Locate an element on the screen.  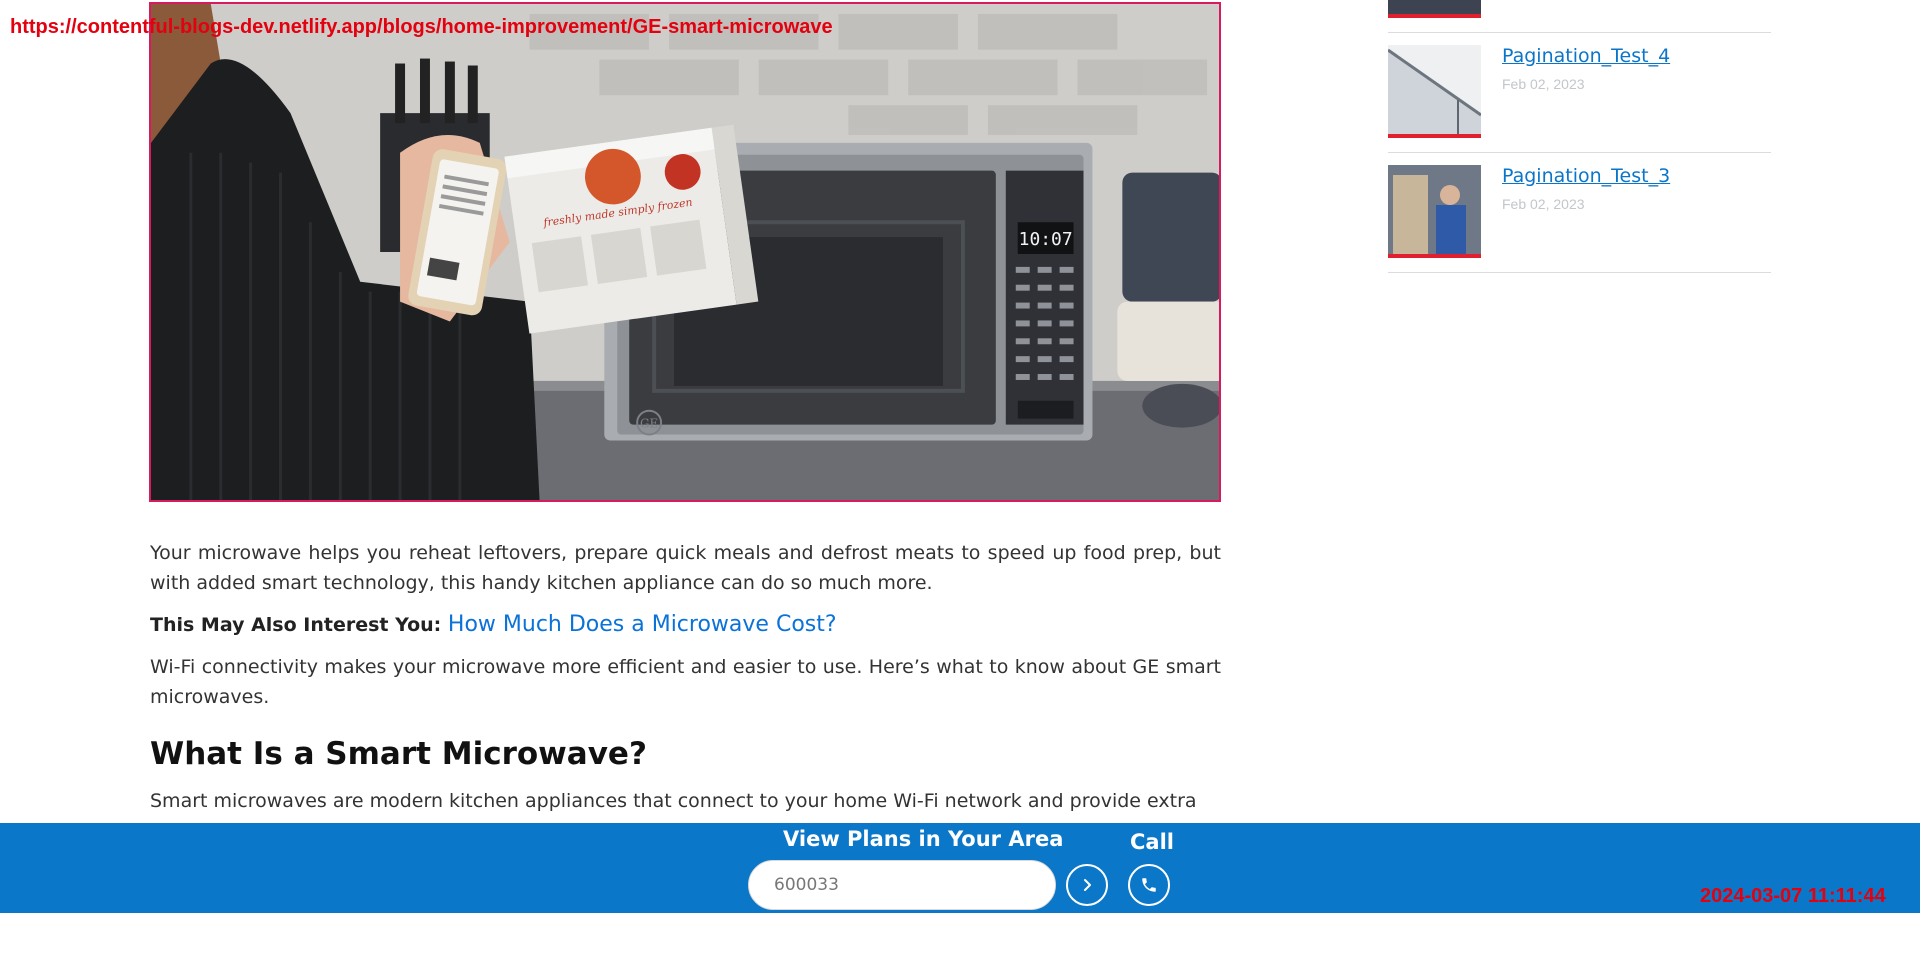
call-button is located at coordinates (1149, 885).